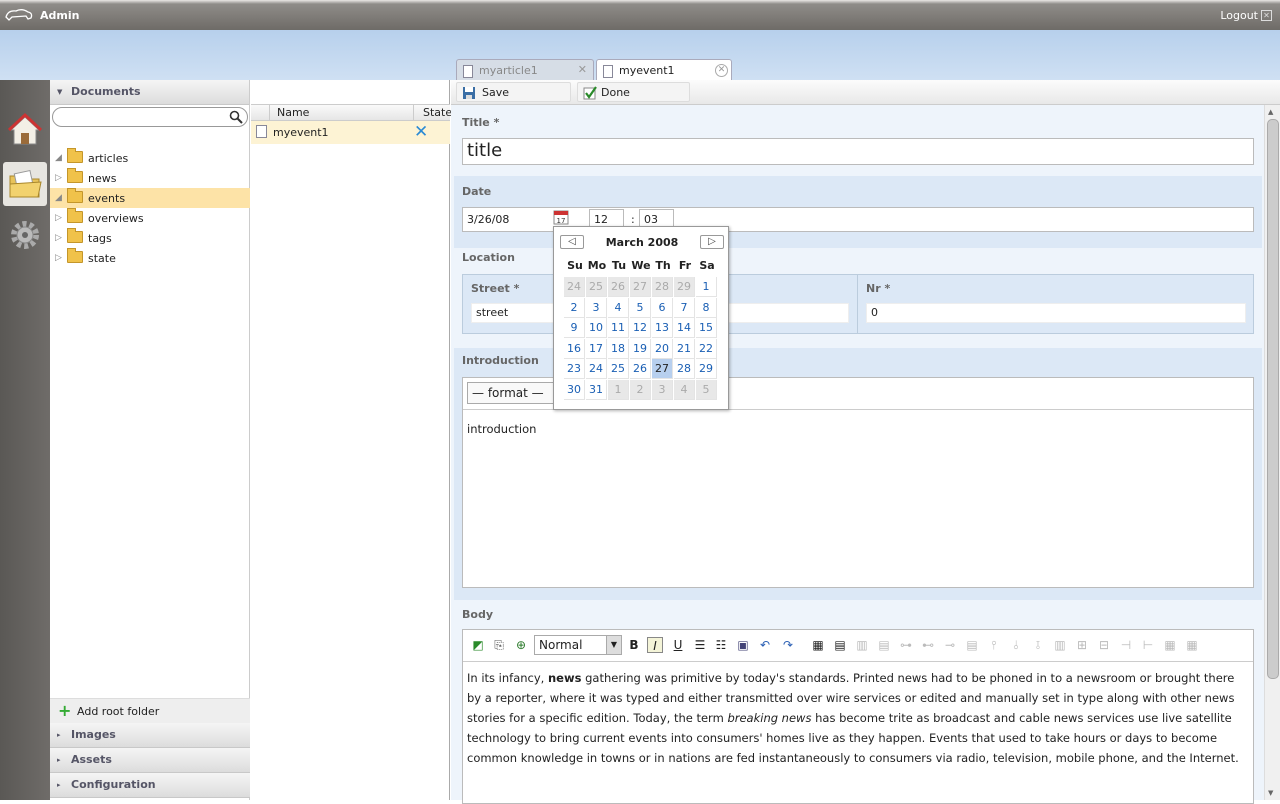 The width and height of the screenshot is (1280, 804). I want to click on save-button: Save, so click(513, 92).